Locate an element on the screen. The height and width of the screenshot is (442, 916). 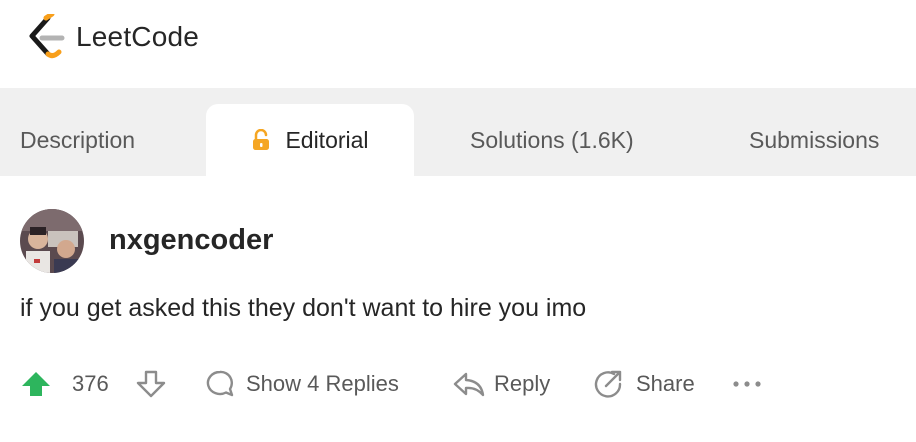
tab-label: Editorial is located at coordinates (327, 139).